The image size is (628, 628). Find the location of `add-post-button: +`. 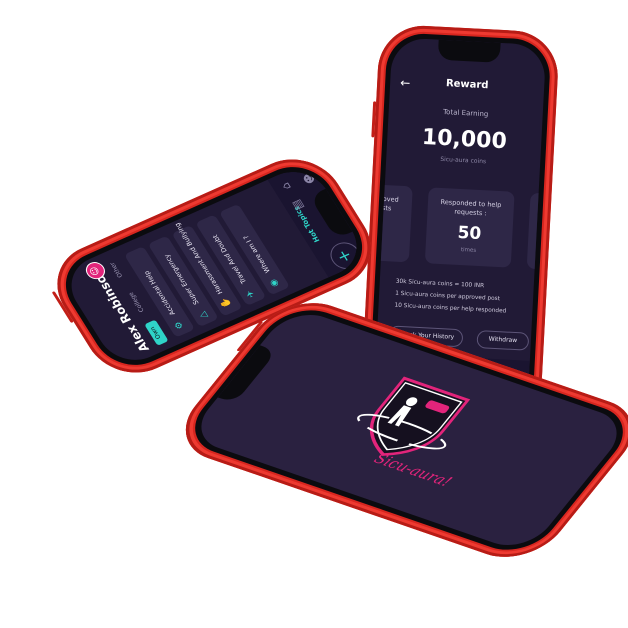

add-post-button: + is located at coordinates (345, 256).